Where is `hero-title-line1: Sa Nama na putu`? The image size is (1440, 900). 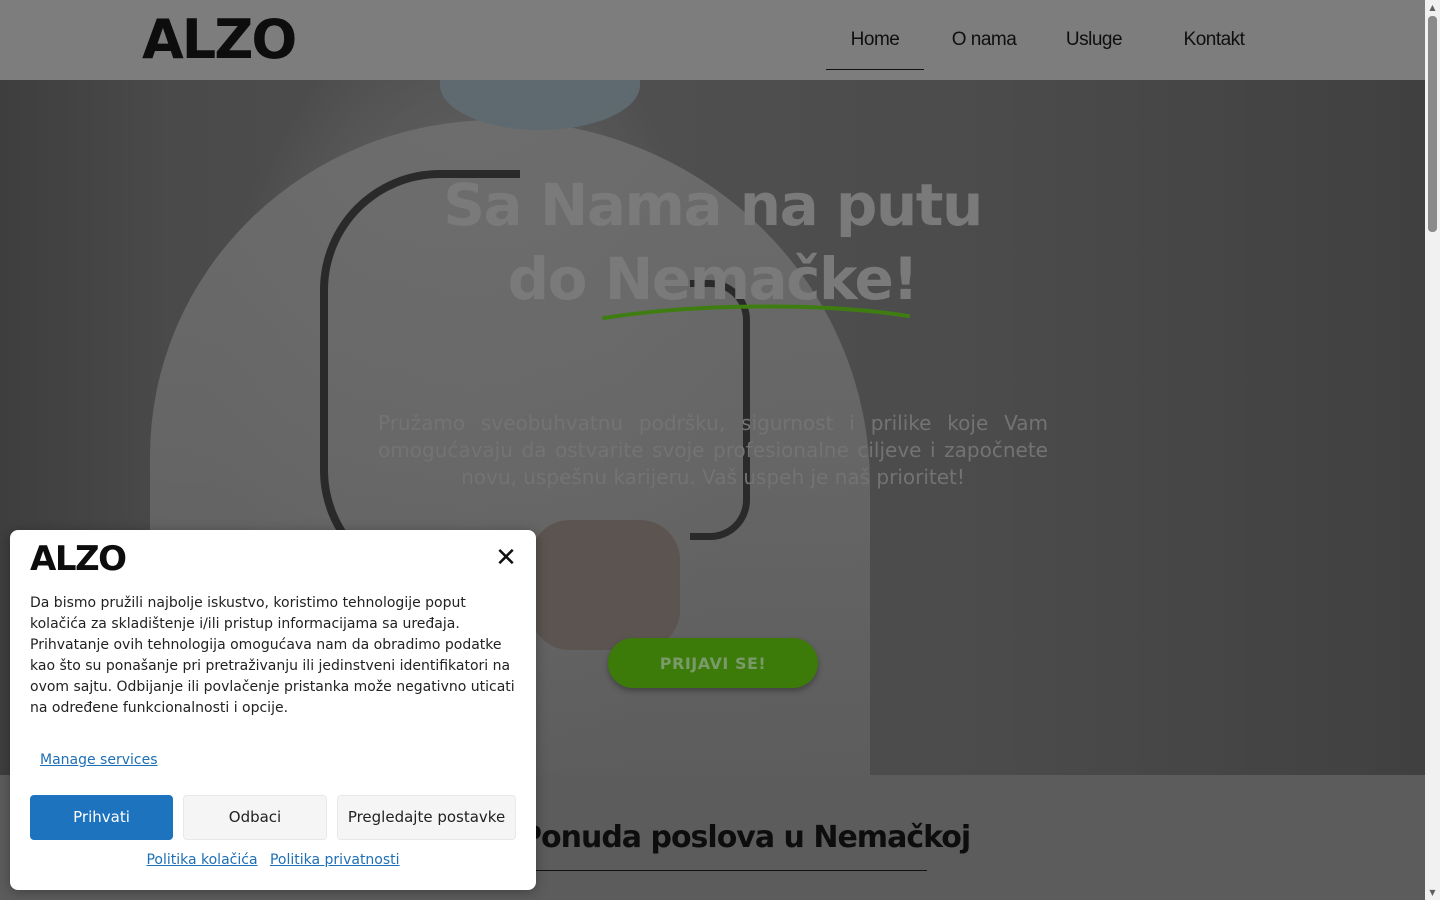
hero-title-line1: Sa Nama na putu is located at coordinates (713, 205).